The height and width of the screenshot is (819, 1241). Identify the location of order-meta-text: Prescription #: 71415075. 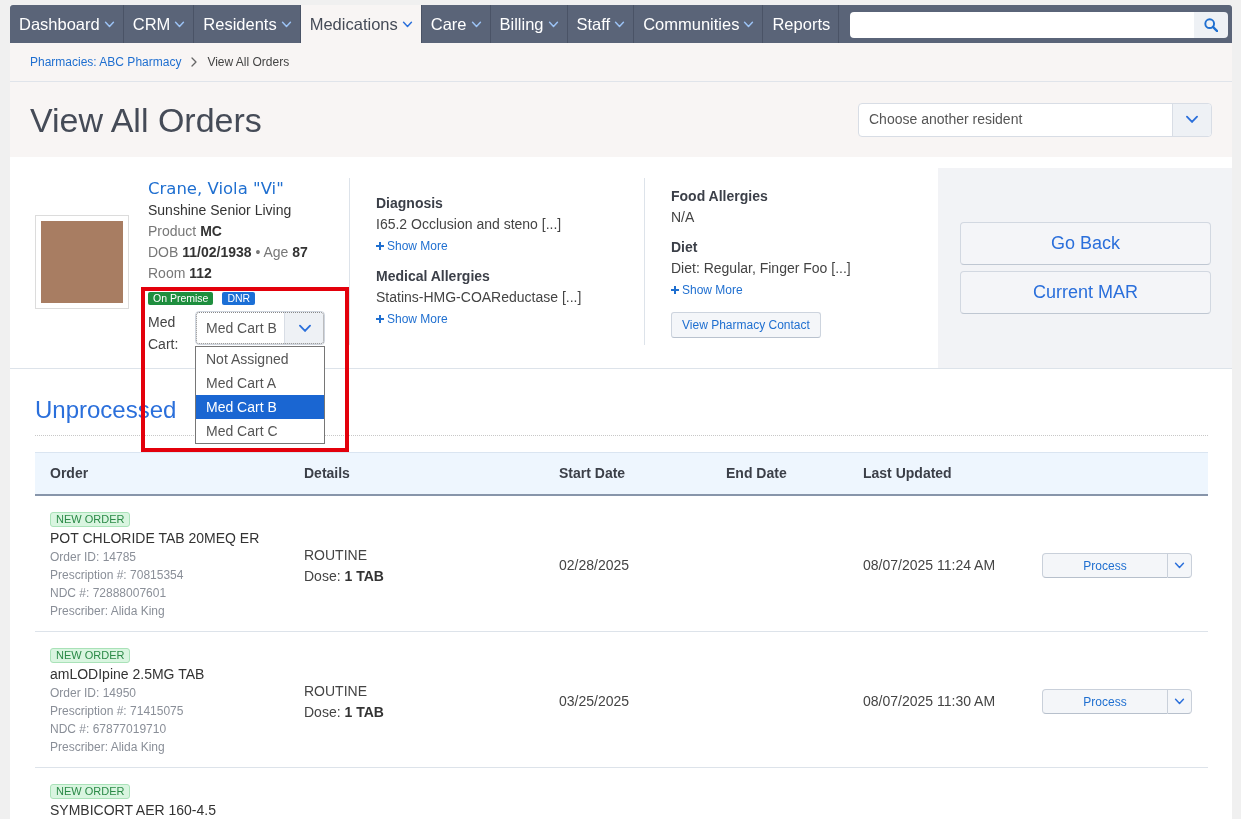
(117, 711).